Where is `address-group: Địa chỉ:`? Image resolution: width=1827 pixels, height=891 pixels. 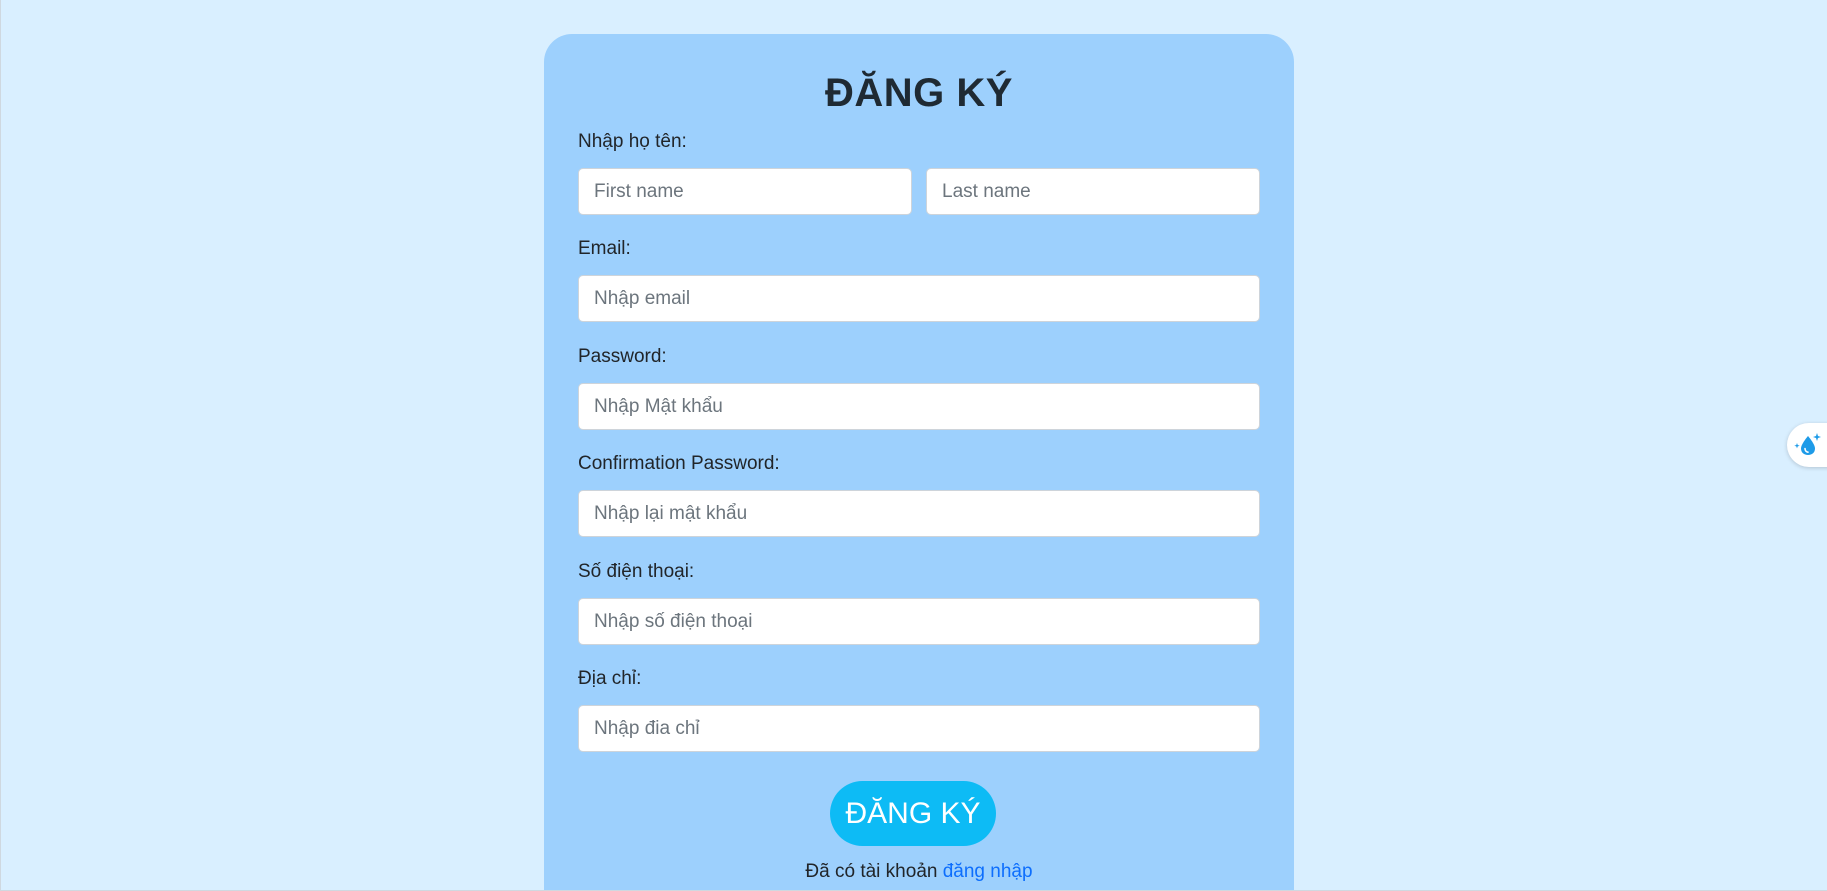
address-group: Địa chỉ: is located at coordinates (919, 709).